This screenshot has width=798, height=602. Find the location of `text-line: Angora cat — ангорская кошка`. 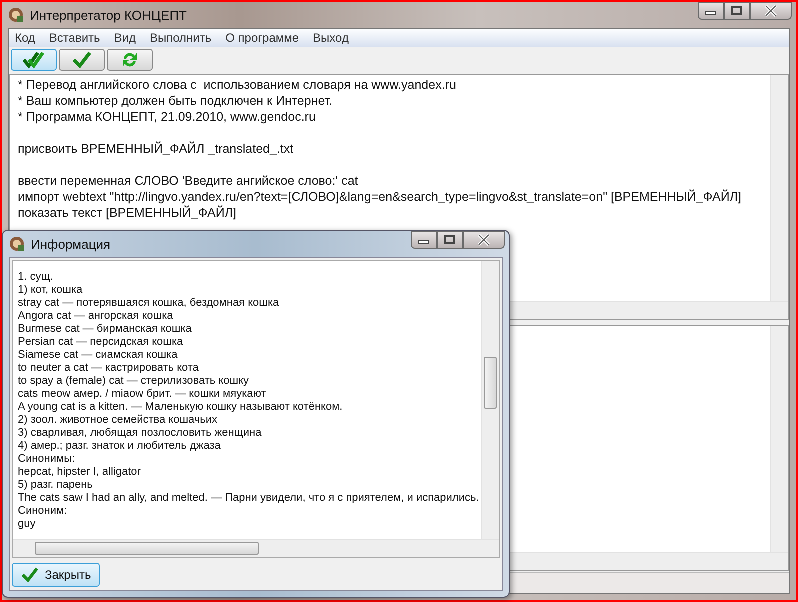

text-line: Angora cat — ангорская кошка is located at coordinates (96, 316).